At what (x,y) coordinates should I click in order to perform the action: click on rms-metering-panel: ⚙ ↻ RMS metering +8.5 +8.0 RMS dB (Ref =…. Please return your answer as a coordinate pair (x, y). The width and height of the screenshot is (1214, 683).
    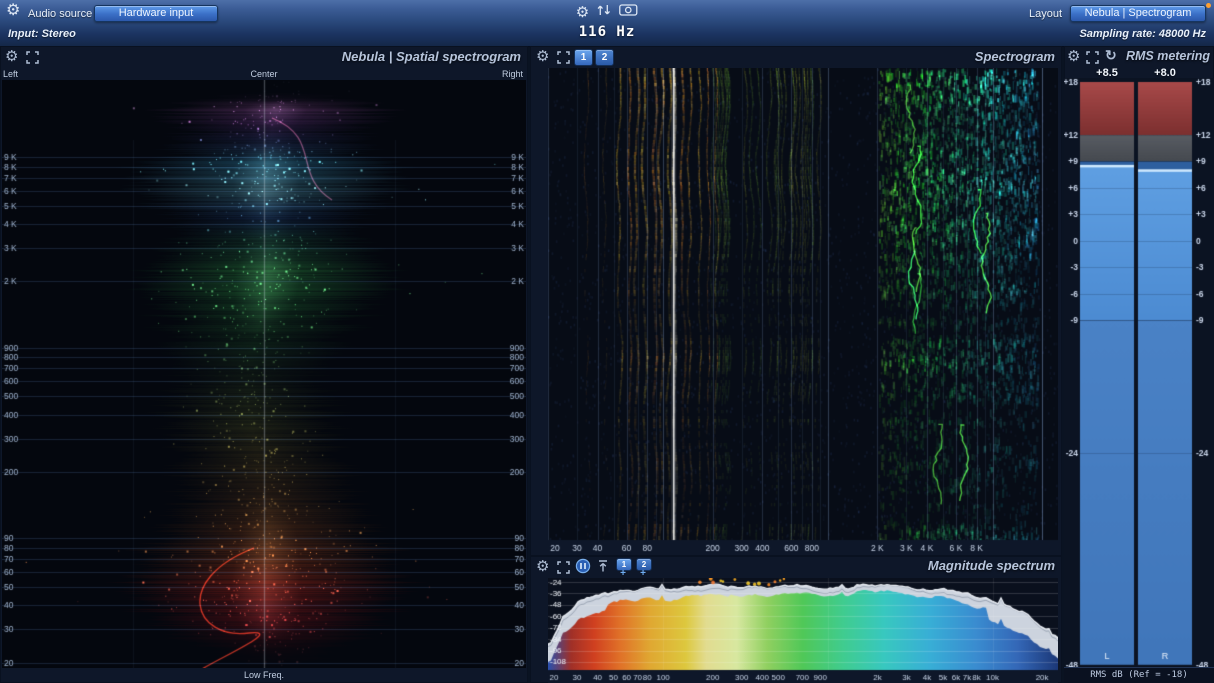
    Looking at the image, I should click on (1139, 364).